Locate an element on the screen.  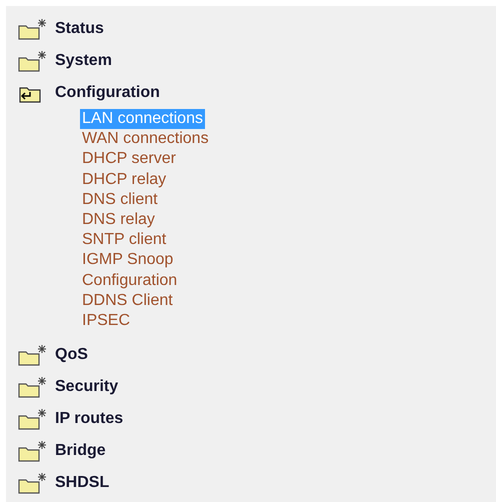
submenu-link: DNS client is located at coordinates (120, 200).